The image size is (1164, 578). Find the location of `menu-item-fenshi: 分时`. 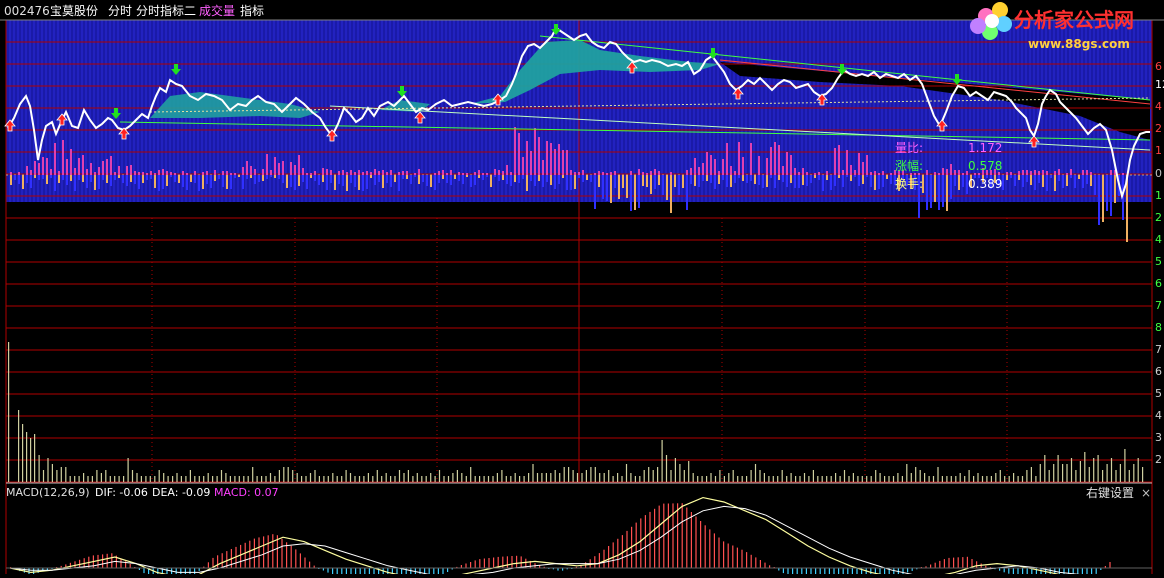

menu-item-fenshi: 分时 is located at coordinates (120, 11).